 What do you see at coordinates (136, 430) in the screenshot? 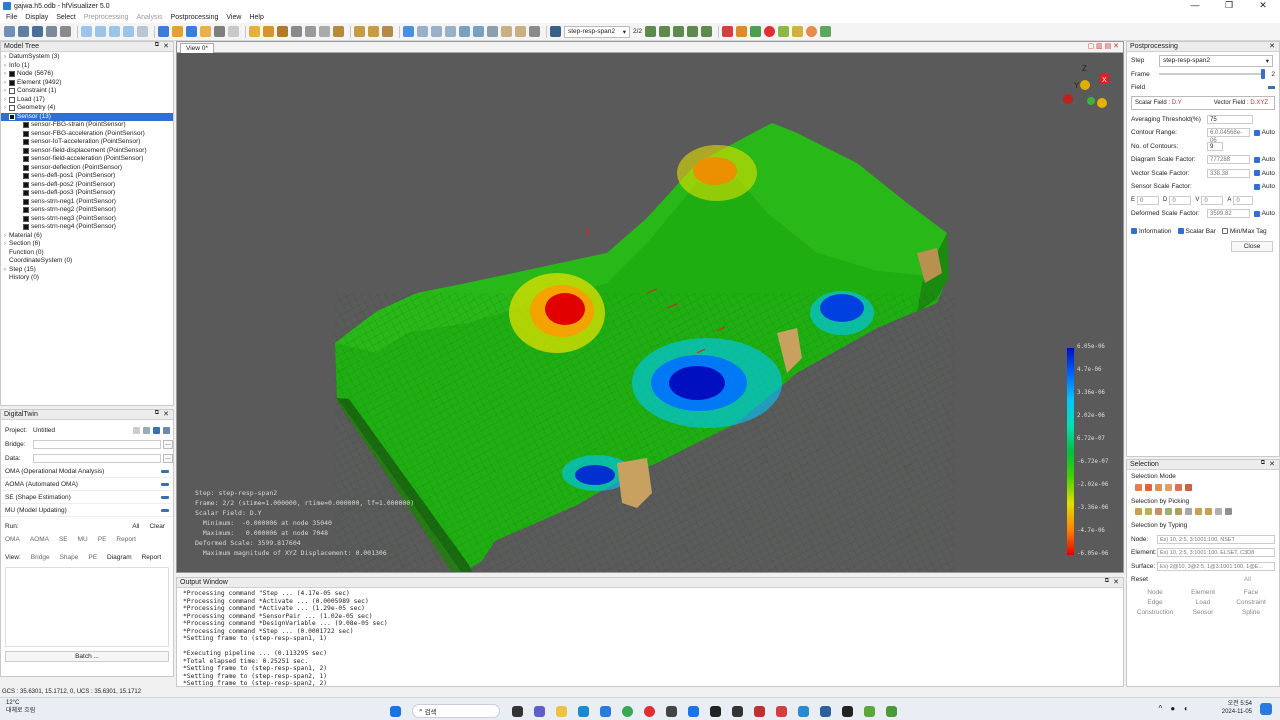
I see `new-project-icon` at bounding box center [136, 430].